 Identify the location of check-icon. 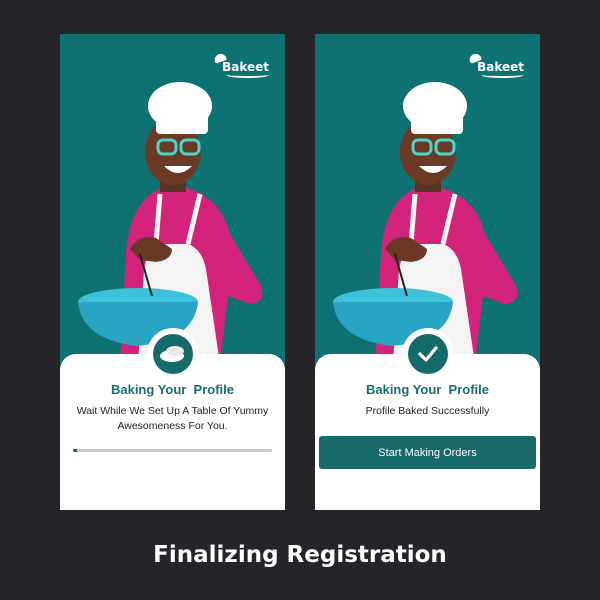
(427, 354).